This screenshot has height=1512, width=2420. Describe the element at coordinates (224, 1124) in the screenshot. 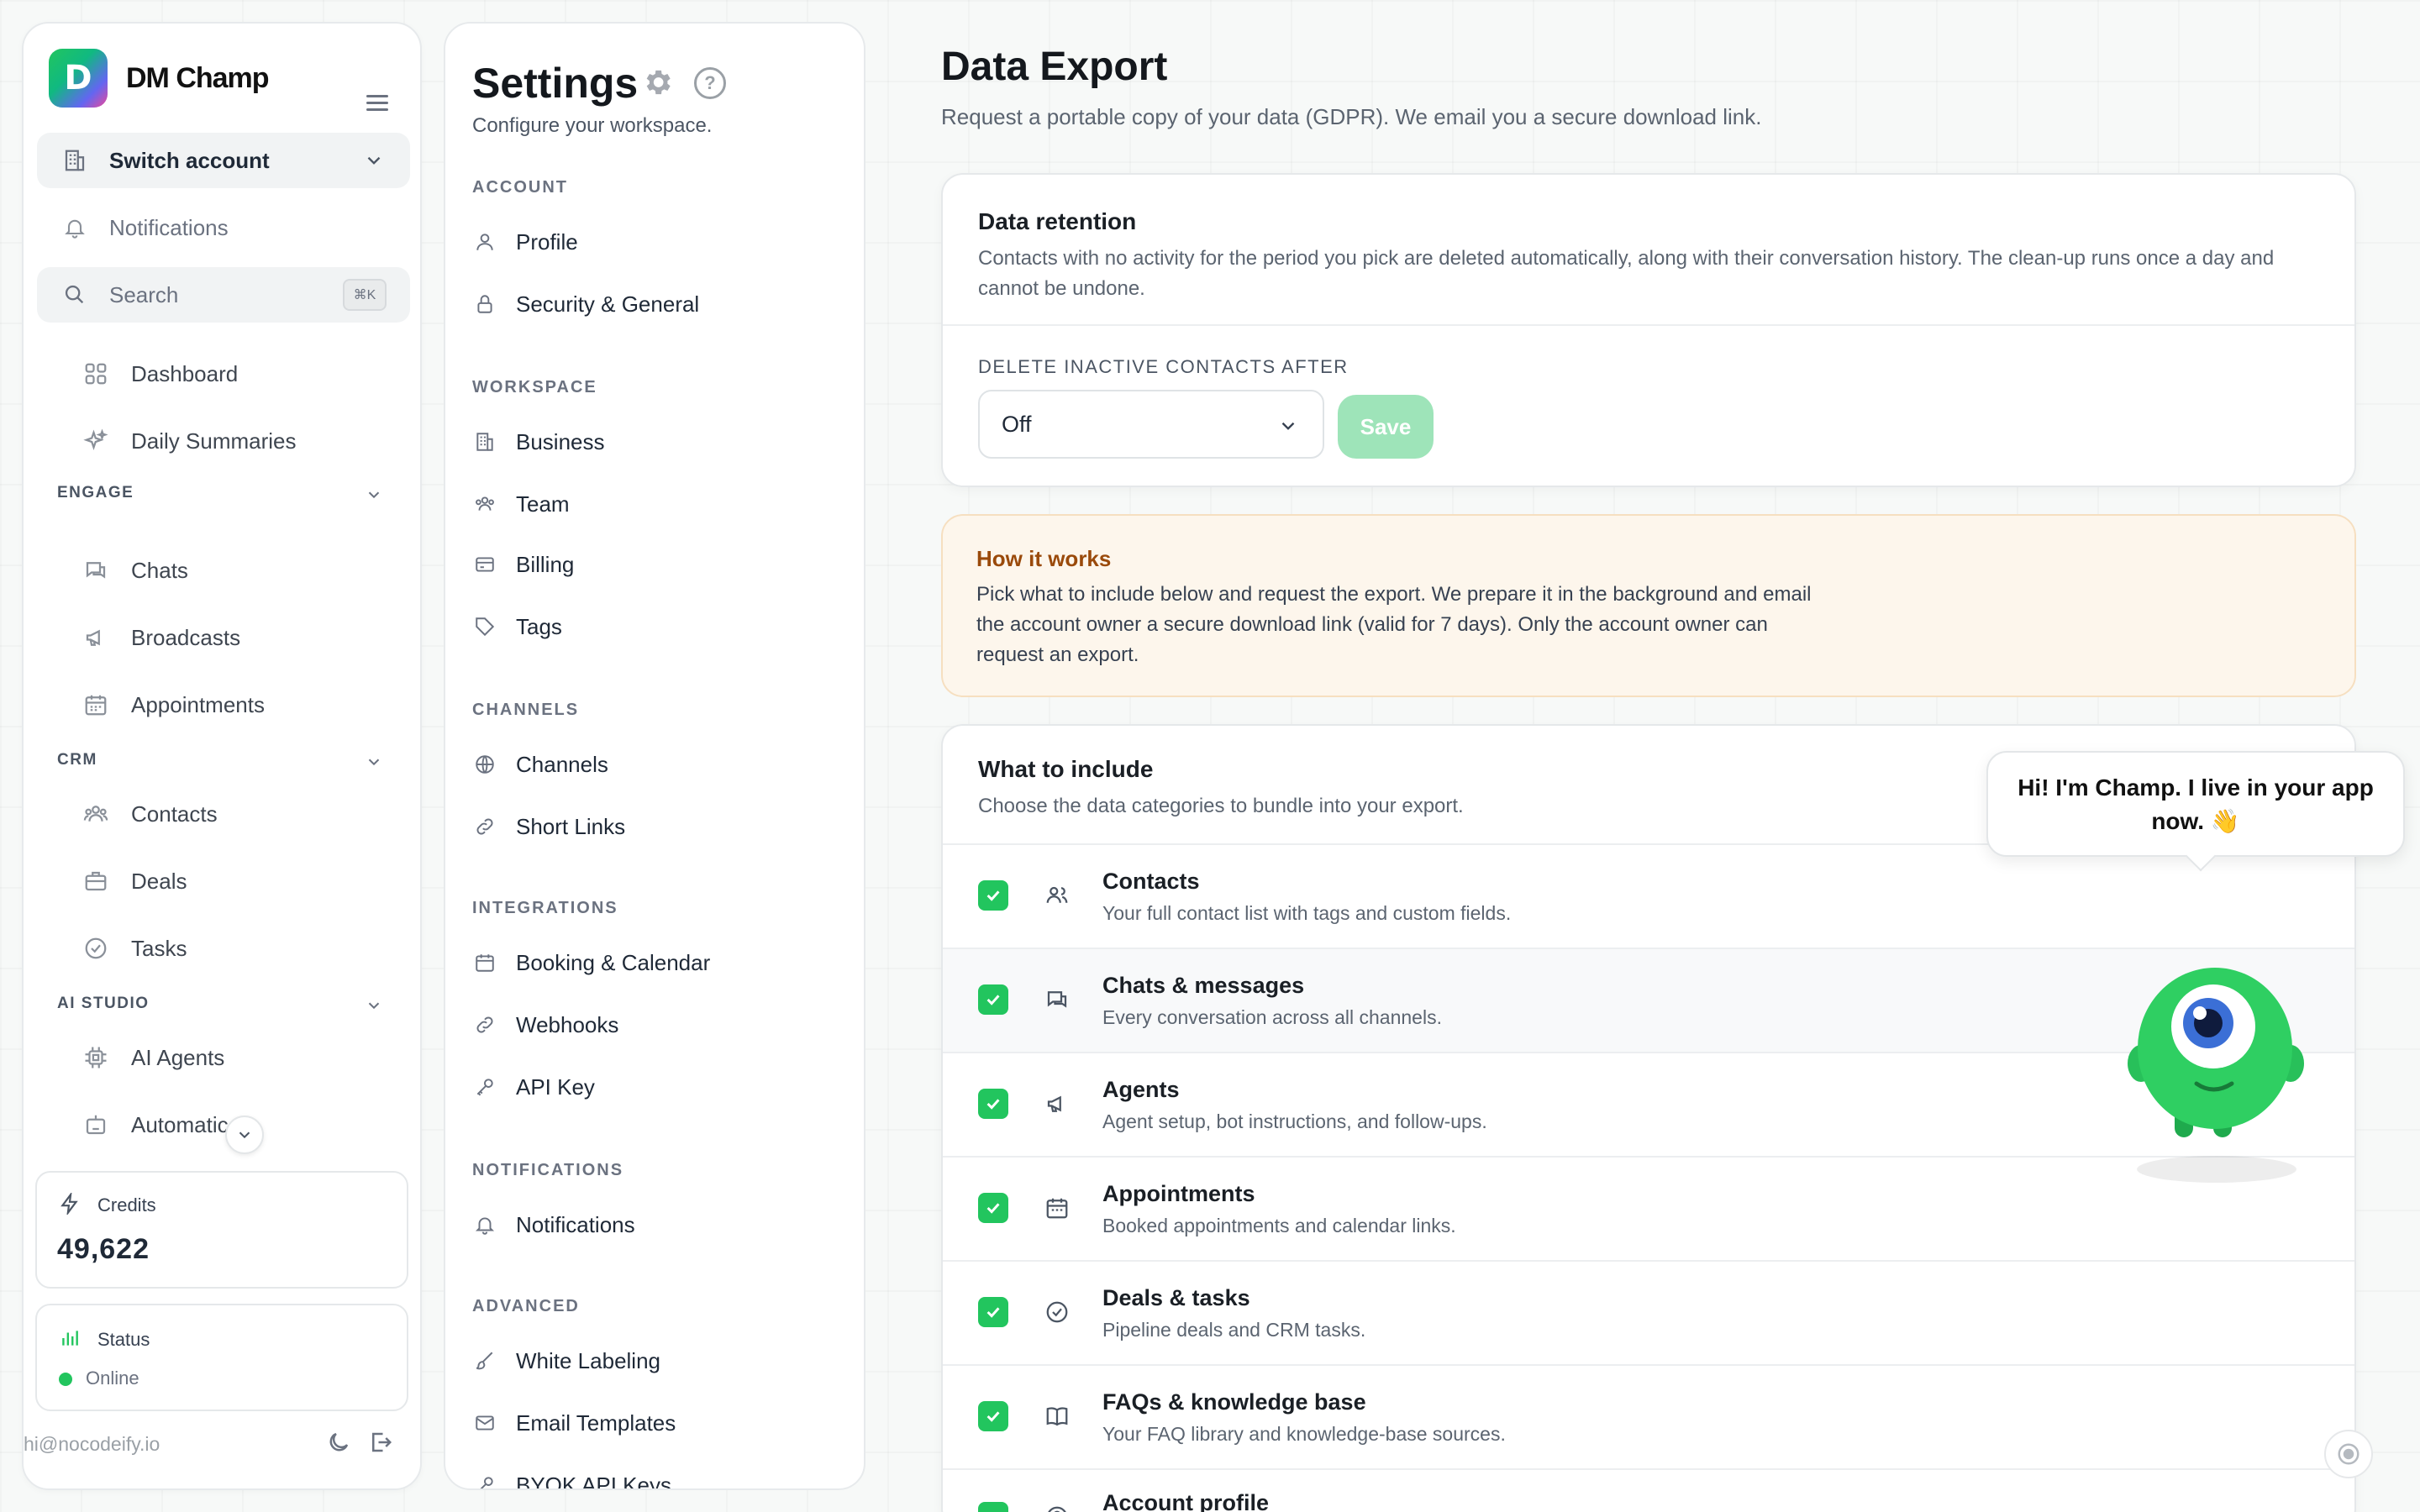

I see `sidebar-item-automations: Automatic` at that location.